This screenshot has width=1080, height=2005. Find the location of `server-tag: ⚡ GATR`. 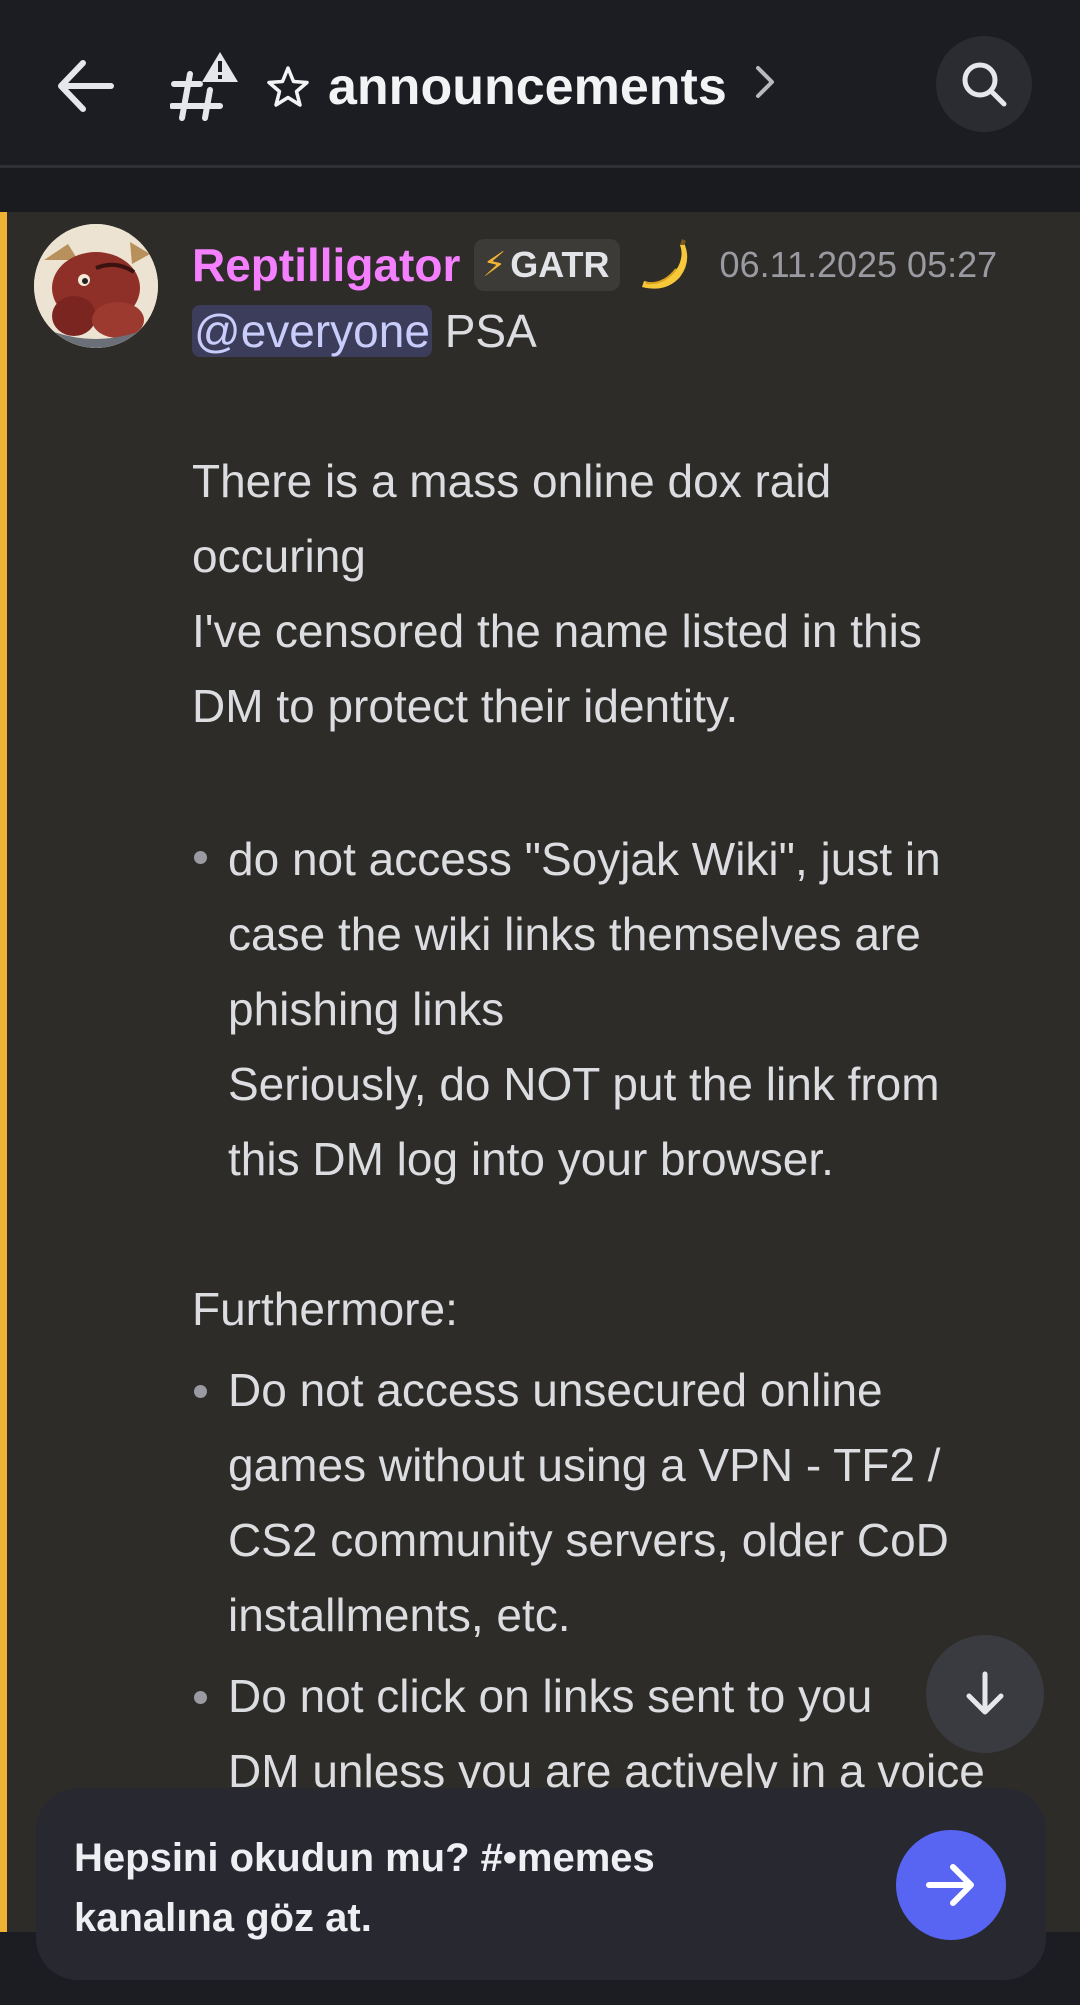

server-tag: ⚡ GATR is located at coordinates (547, 265).